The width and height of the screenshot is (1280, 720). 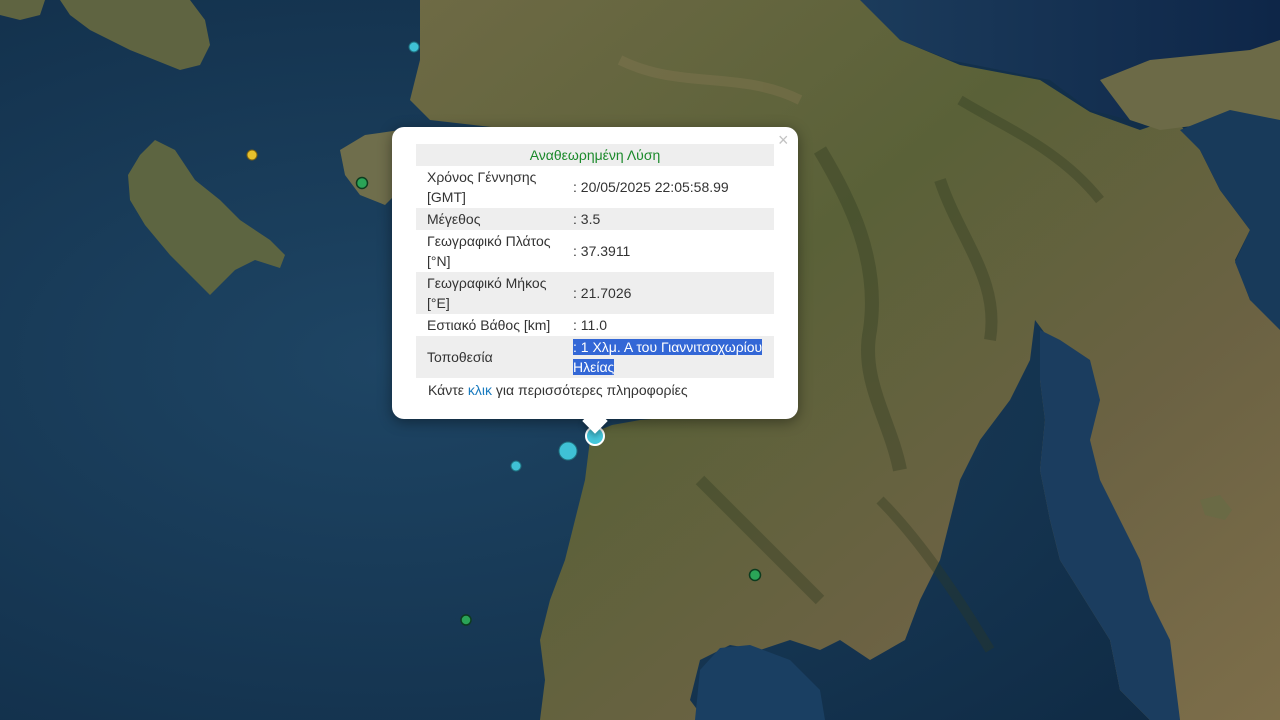 What do you see at coordinates (668, 357) in the screenshot?
I see `location-value: : 1 Χλμ. Α του Γιαννιτσοχωρίου Ηλείας` at bounding box center [668, 357].